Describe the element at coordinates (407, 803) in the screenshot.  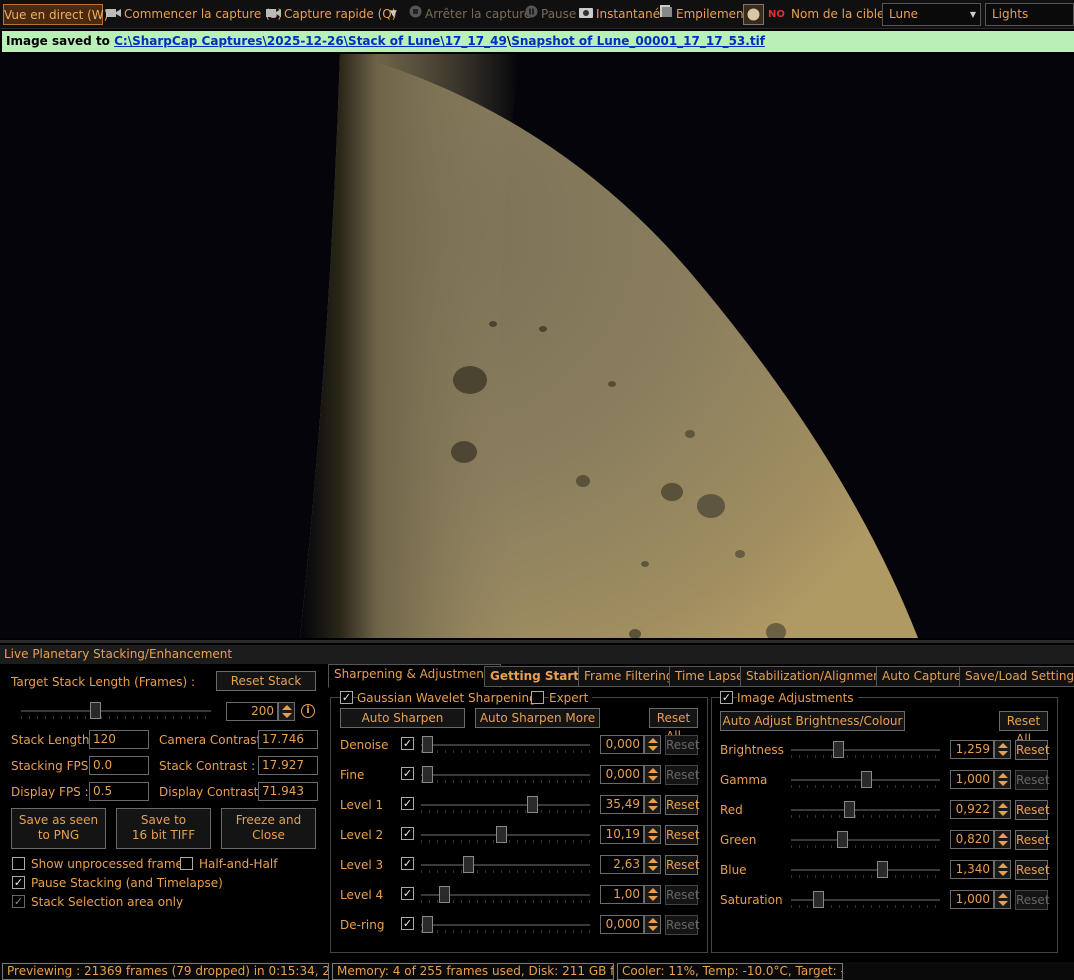
I see `sharpen-level-1-checkbox: ✓` at that location.